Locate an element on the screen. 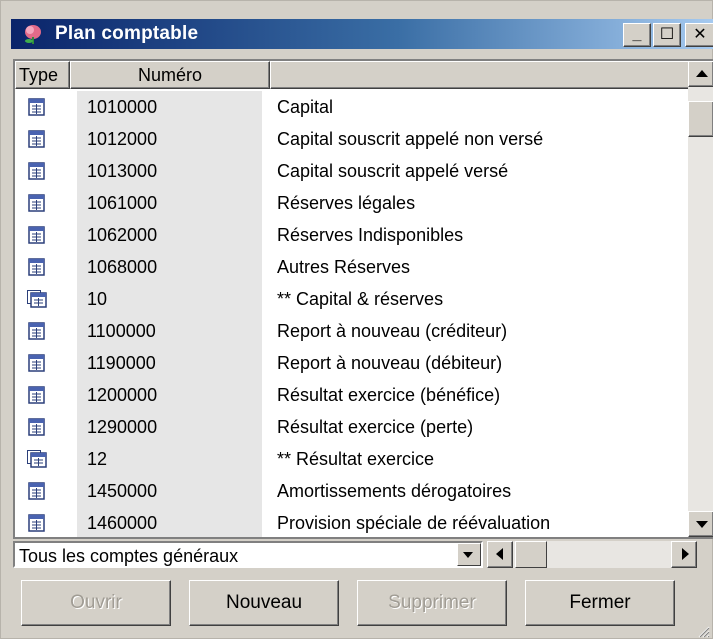 The width and height of the screenshot is (713, 643). button-bar: Ouvrir Nouveau Supprimer Fermer is located at coordinates (358, 602).